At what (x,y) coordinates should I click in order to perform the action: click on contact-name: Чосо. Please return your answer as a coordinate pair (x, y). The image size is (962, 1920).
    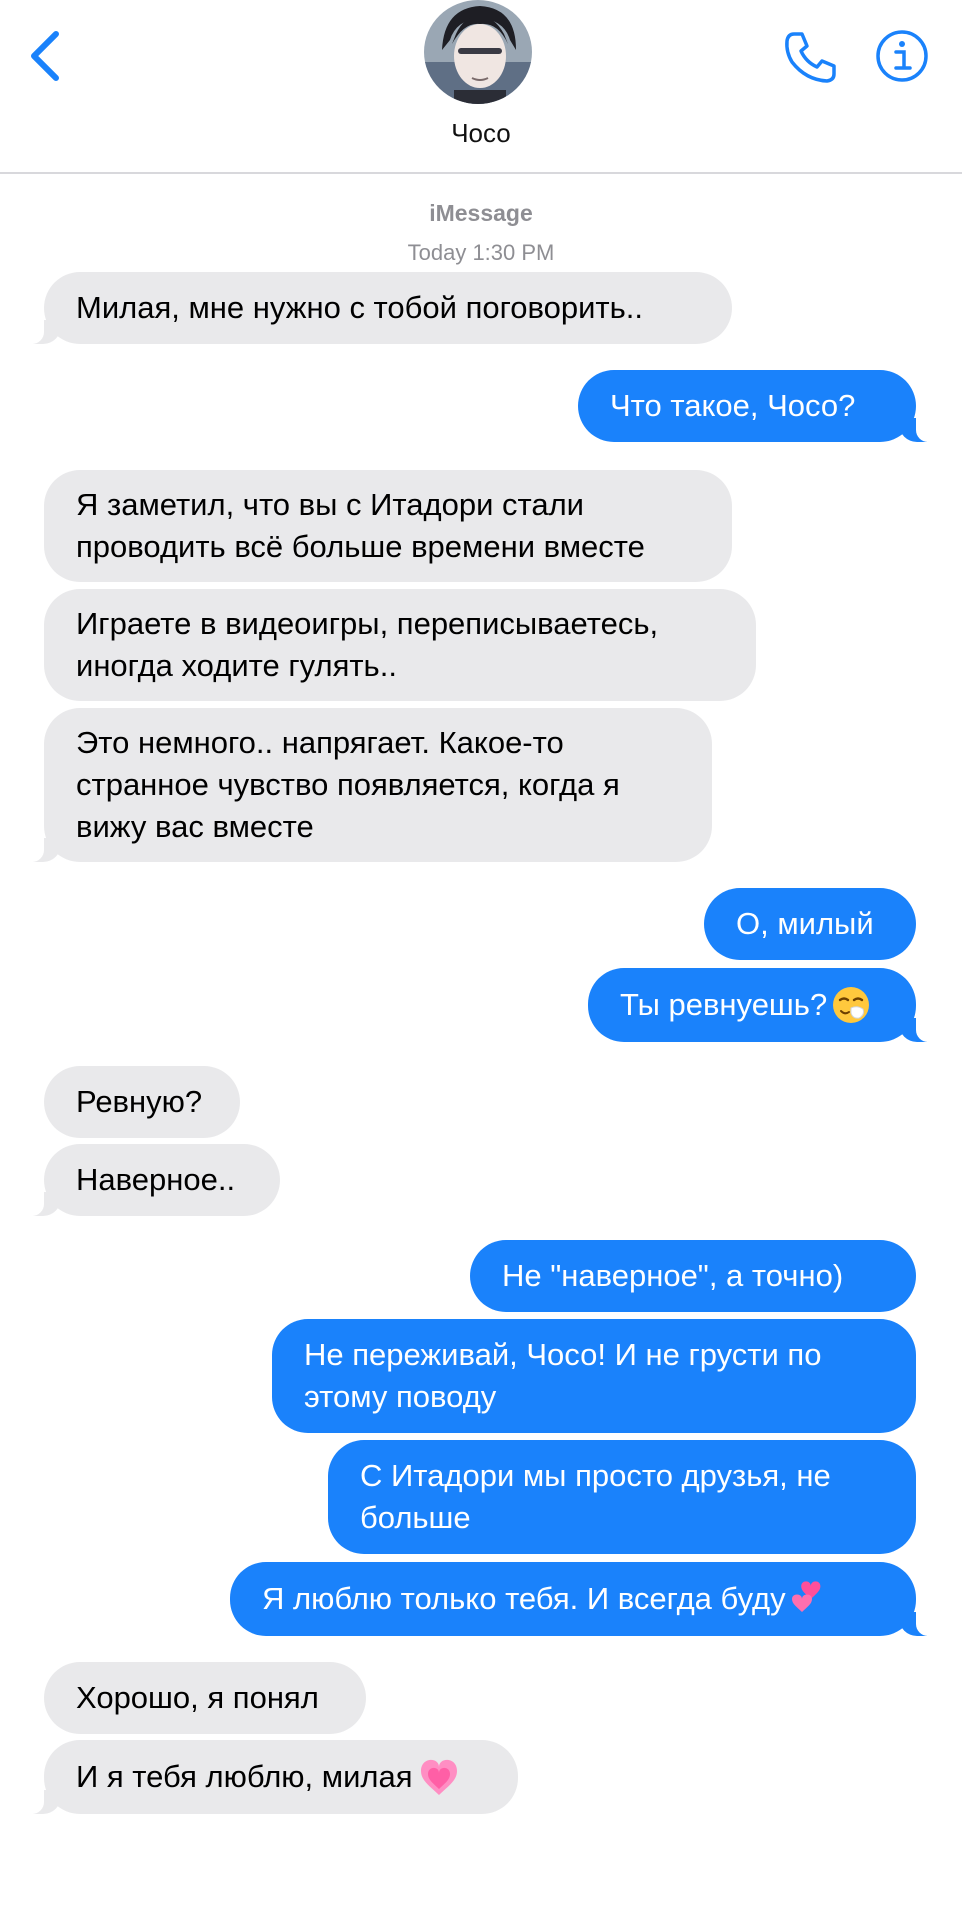
    Looking at the image, I should click on (481, 133).